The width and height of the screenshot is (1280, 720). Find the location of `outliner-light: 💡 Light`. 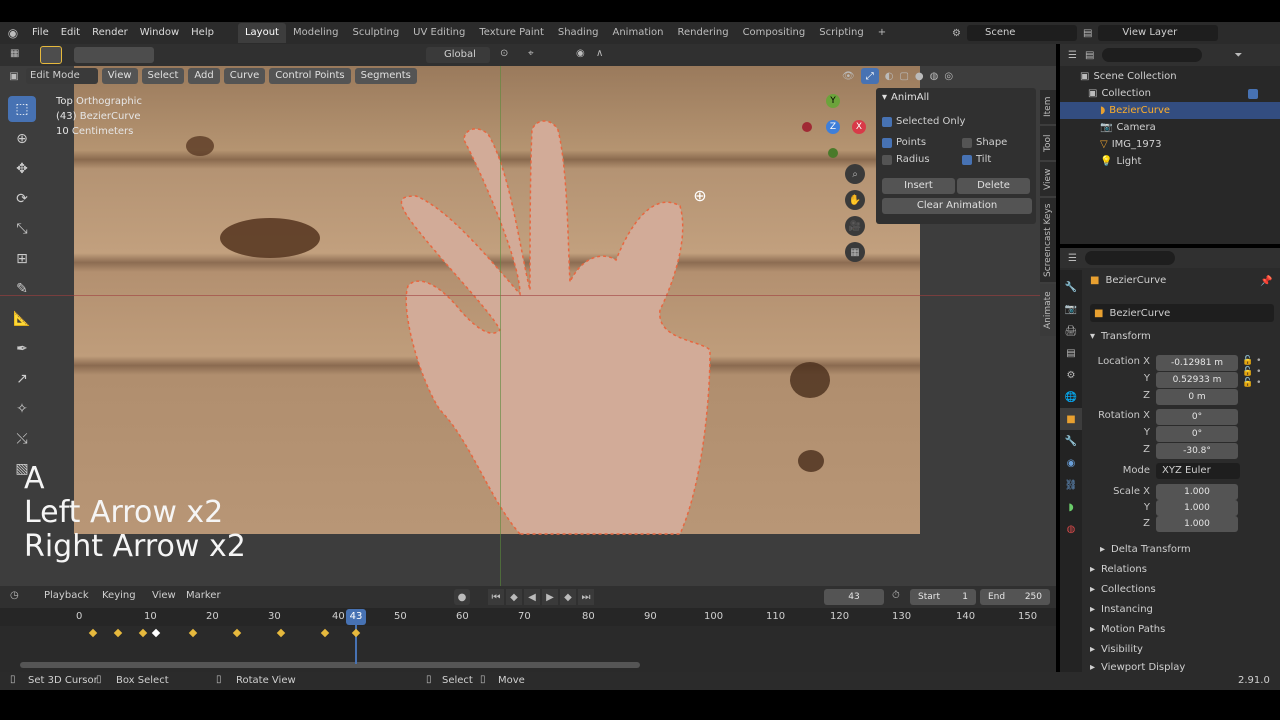

outliner-light: 💡 Light is located at coordinates (1170, 161).